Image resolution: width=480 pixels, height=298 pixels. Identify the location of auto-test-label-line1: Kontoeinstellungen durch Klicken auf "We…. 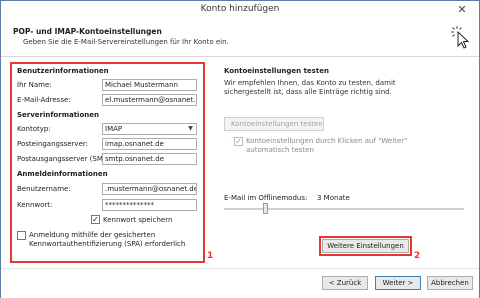
(327, 141).